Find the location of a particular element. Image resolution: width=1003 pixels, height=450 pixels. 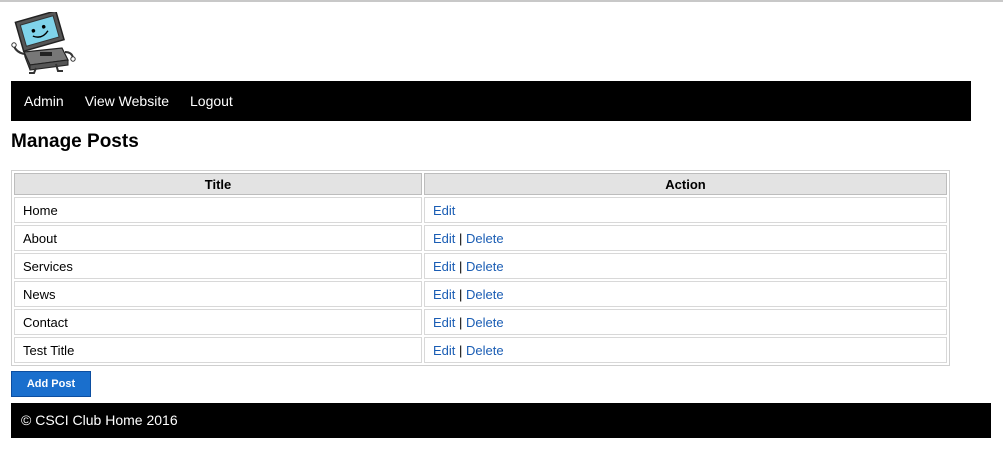

main-navbar: Admin View Website Logout is located at coordinates (491, 101).